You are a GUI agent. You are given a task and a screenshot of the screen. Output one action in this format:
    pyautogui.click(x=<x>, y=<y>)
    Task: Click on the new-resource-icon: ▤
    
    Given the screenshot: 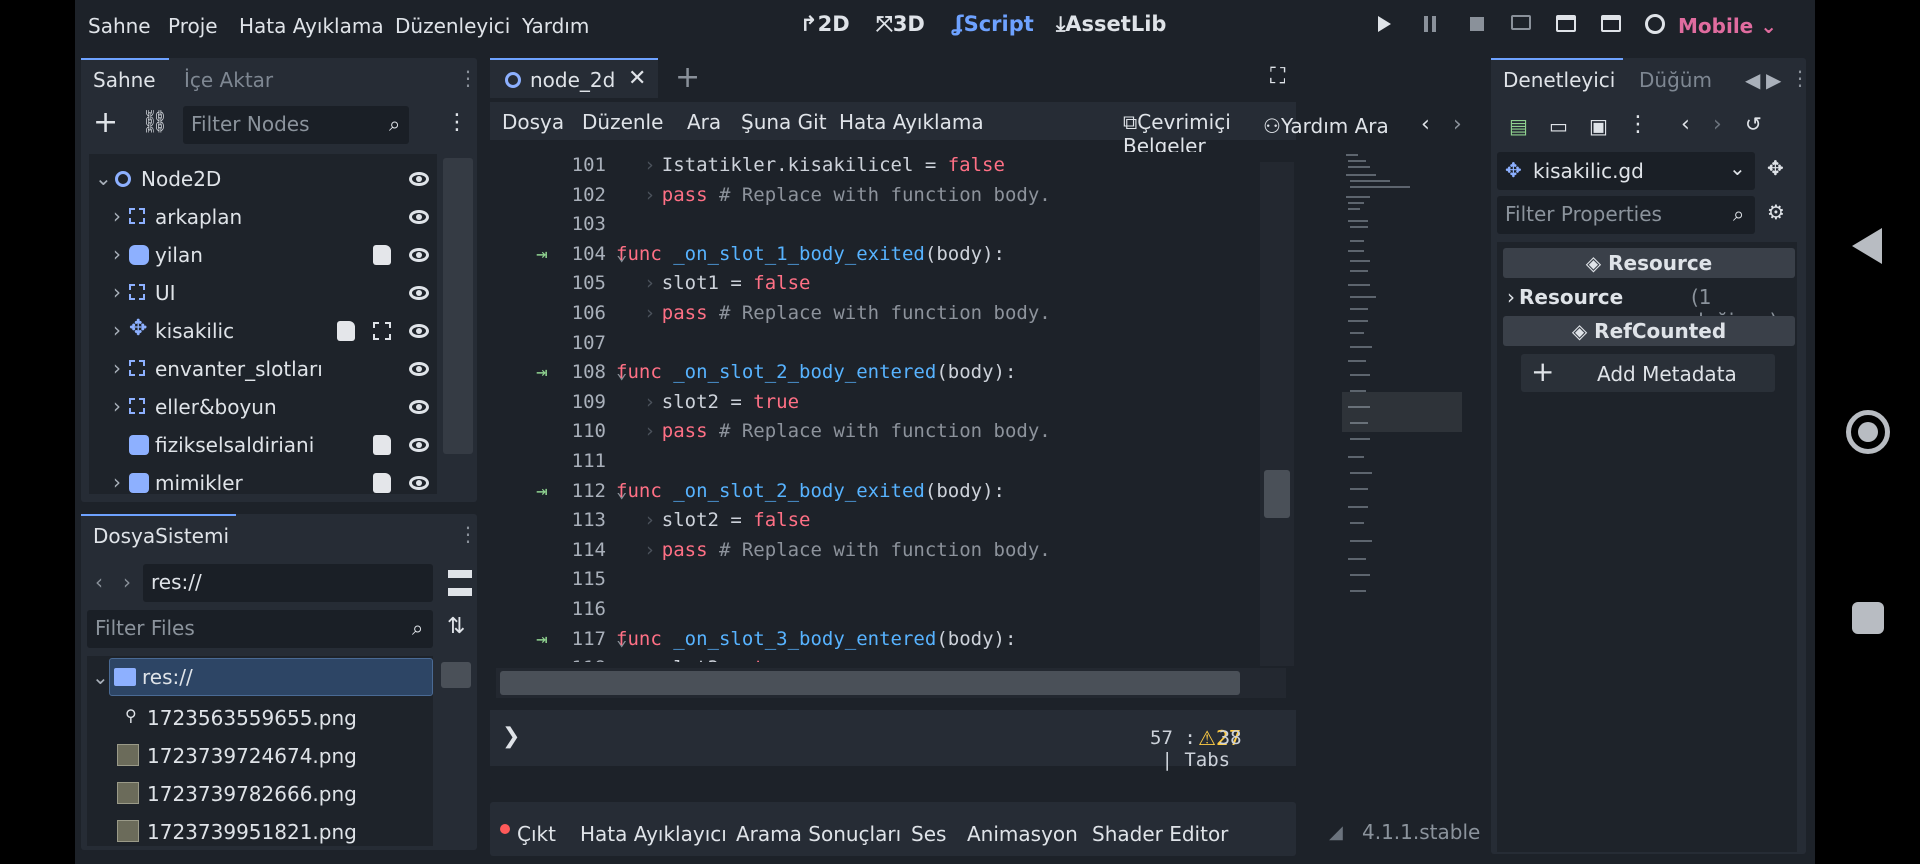 What is the action you would take?
    pyautogui.click(x=1518, y=126)
    